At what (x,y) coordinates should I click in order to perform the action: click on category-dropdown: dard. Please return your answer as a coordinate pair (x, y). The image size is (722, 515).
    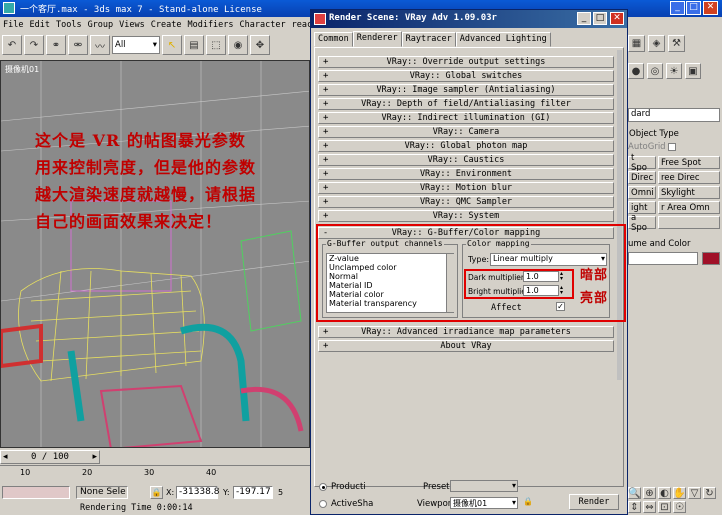
    Looking at the image, I should click on (674, 115).